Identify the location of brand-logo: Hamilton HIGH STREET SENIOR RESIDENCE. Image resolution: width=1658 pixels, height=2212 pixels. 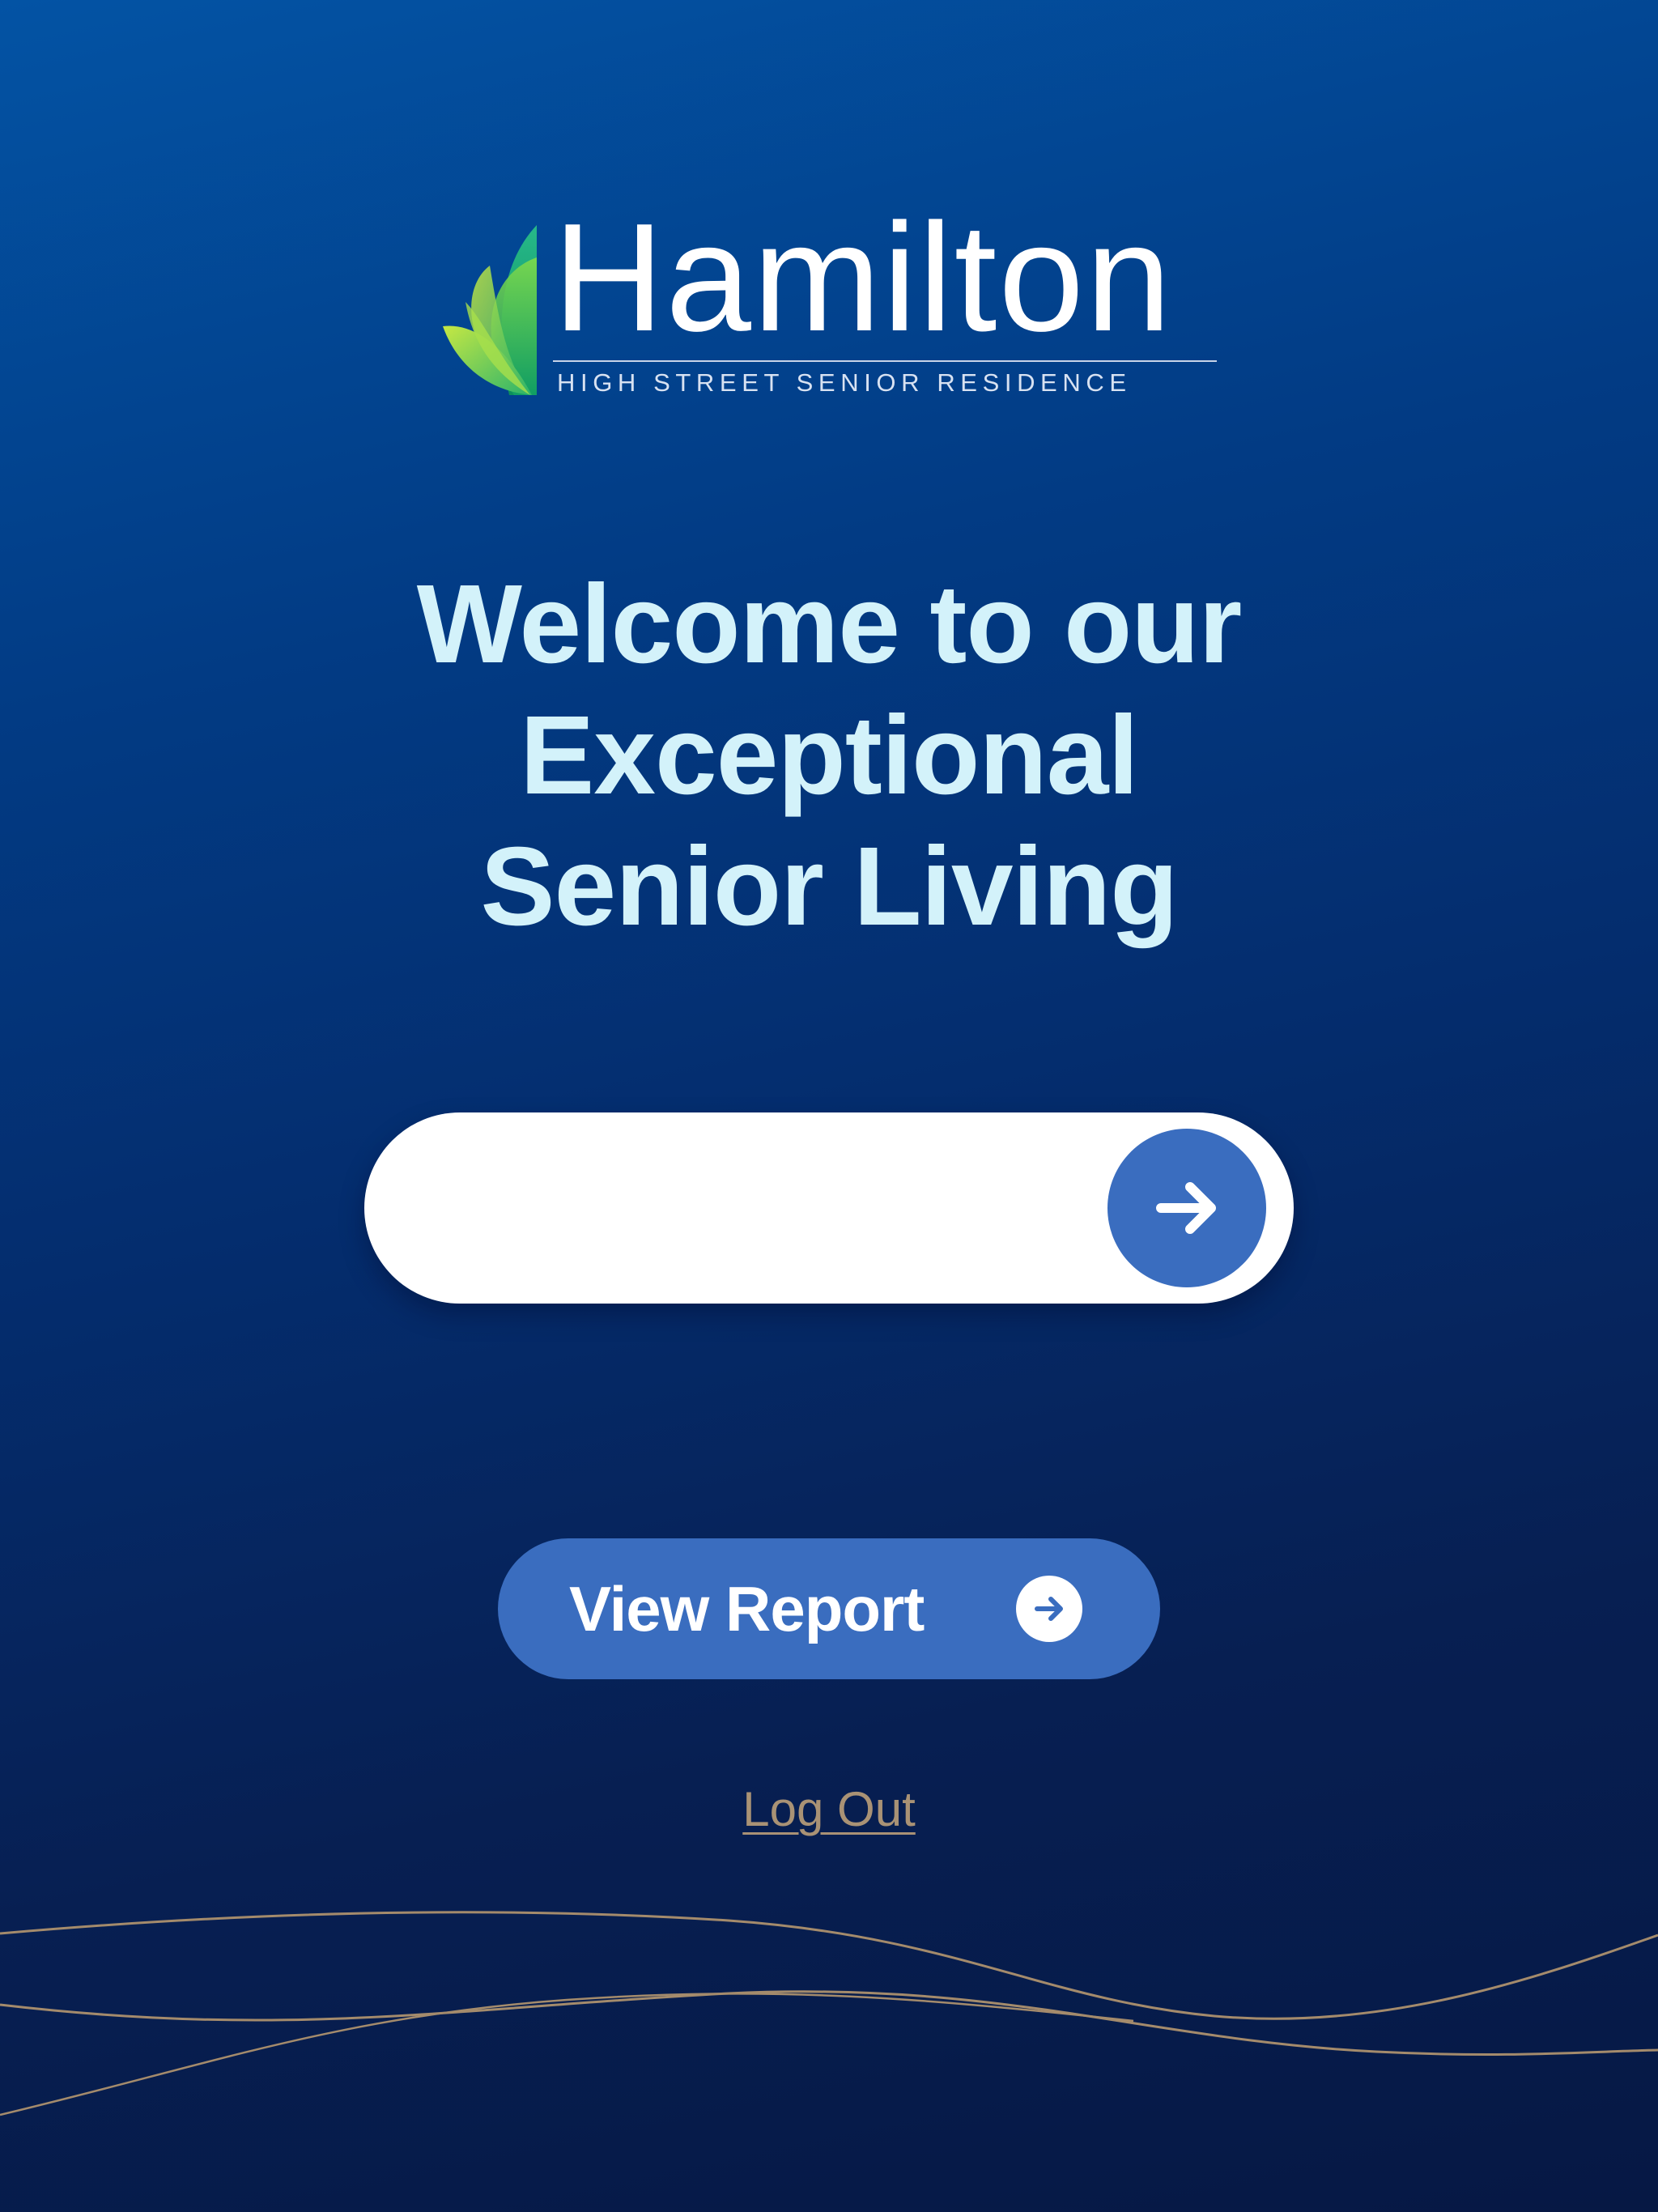
(829, 300).